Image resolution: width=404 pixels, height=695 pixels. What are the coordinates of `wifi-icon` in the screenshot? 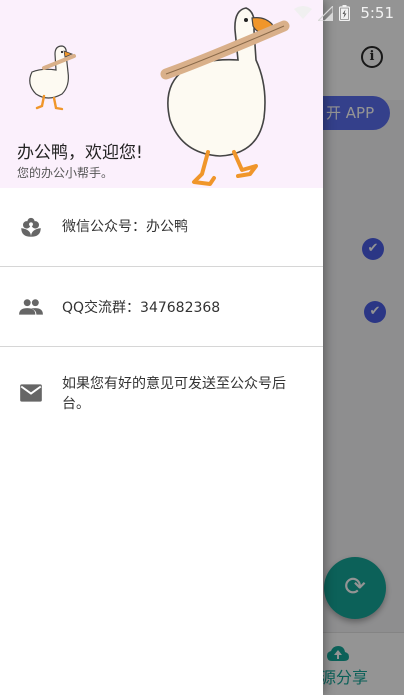 It's located at (303, 12).